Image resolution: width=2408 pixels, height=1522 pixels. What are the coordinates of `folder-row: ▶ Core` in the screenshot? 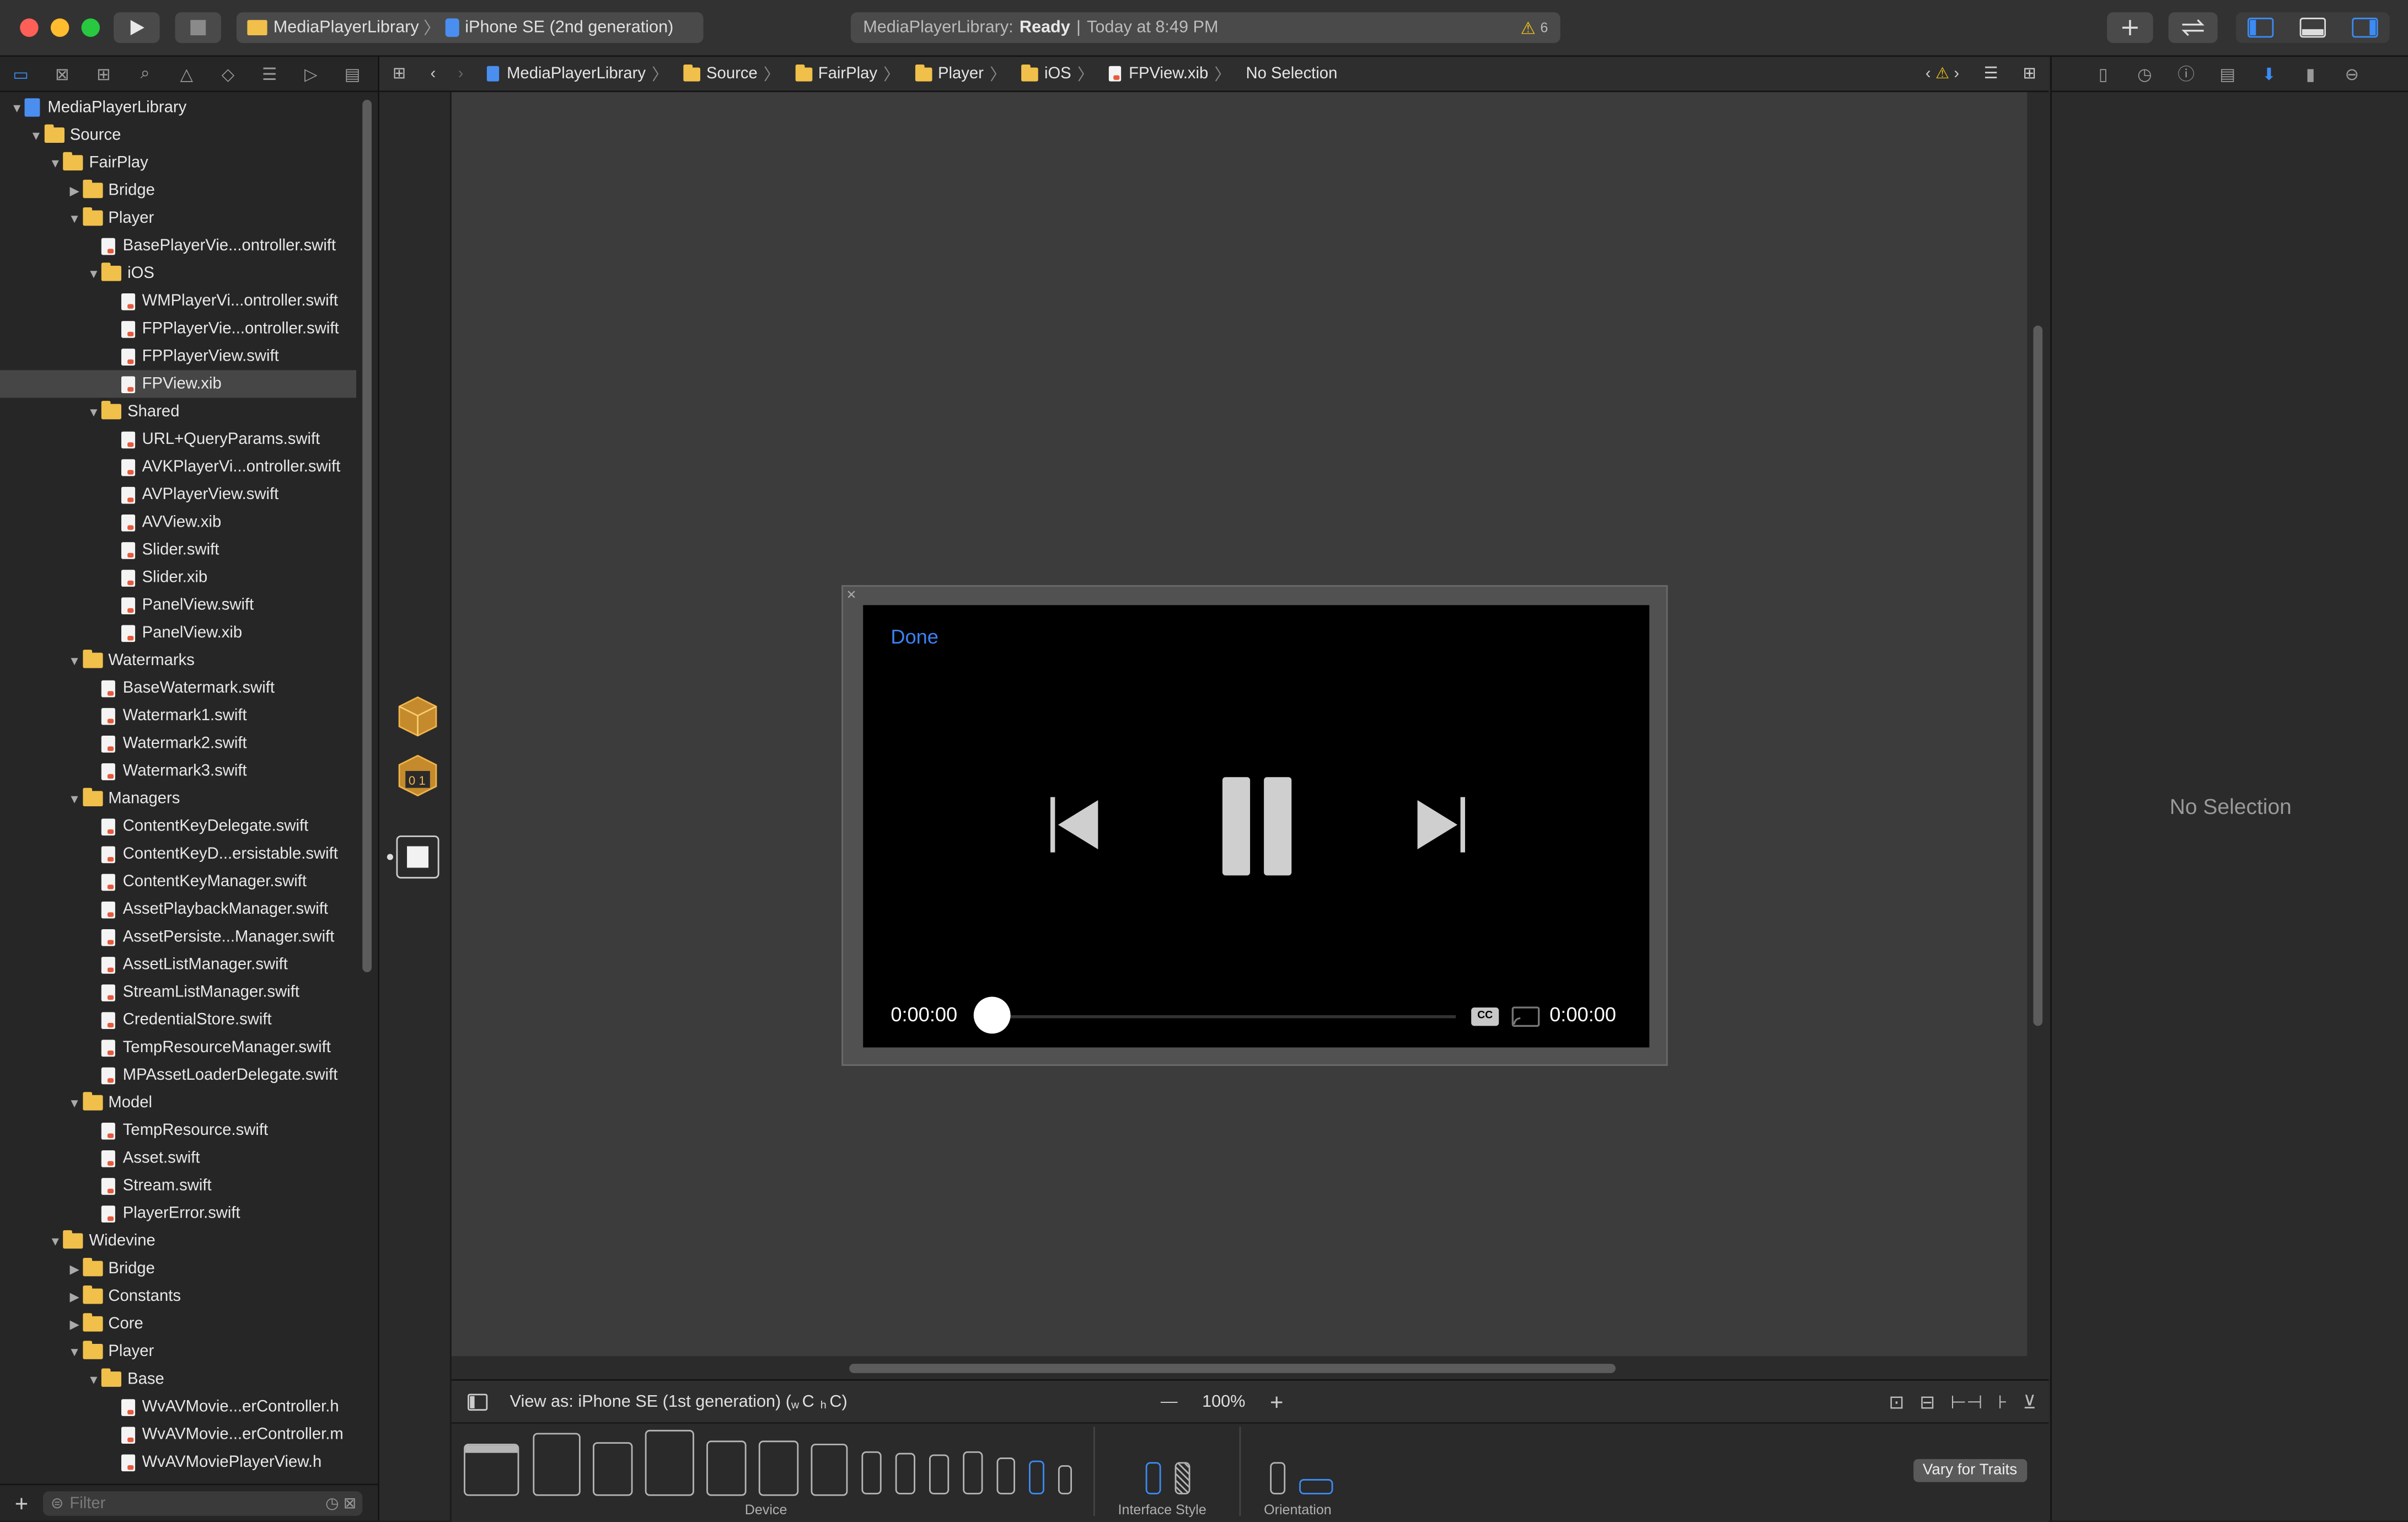 It's located at (178, 1324).